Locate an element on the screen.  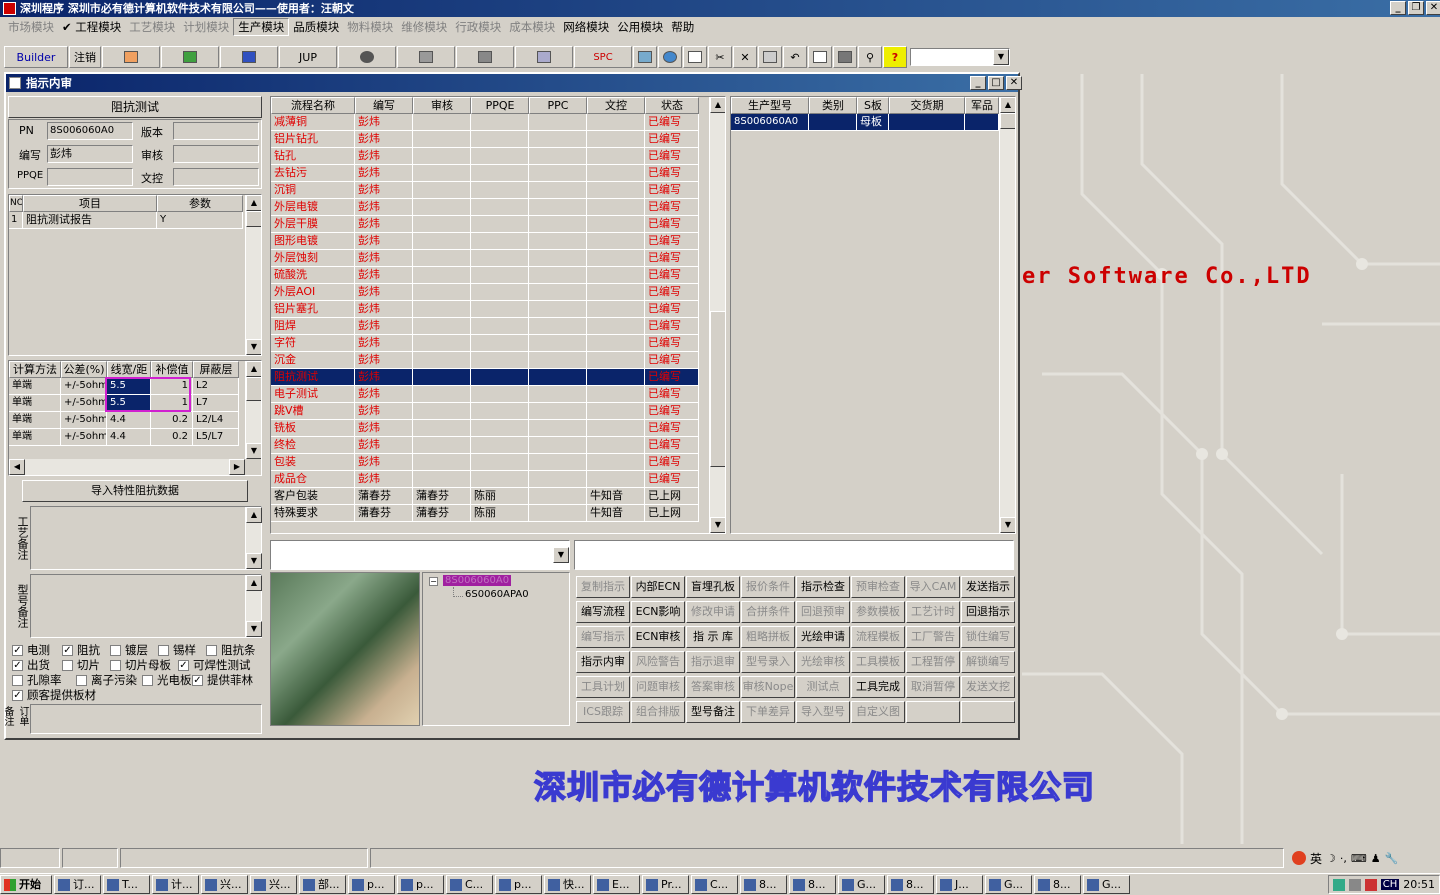
col-delivery: 交货期 is located at coordinates (927, 105).